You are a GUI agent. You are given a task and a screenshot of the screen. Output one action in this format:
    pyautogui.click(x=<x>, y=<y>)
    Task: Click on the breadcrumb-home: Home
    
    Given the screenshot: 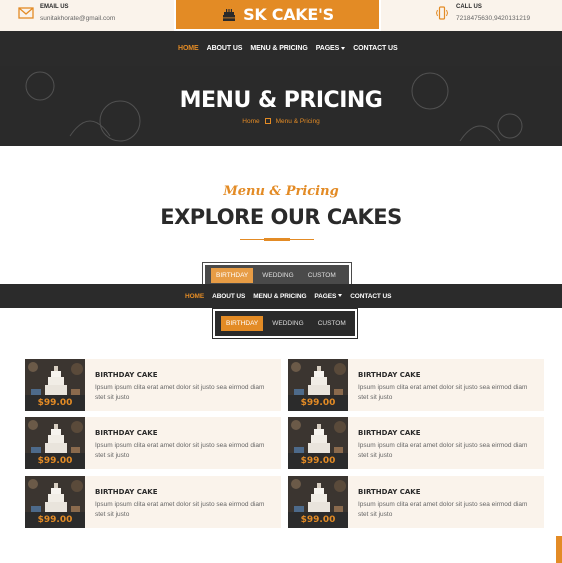 What is the action you would take?
    pyautogui.click(x=250, y=121)
    